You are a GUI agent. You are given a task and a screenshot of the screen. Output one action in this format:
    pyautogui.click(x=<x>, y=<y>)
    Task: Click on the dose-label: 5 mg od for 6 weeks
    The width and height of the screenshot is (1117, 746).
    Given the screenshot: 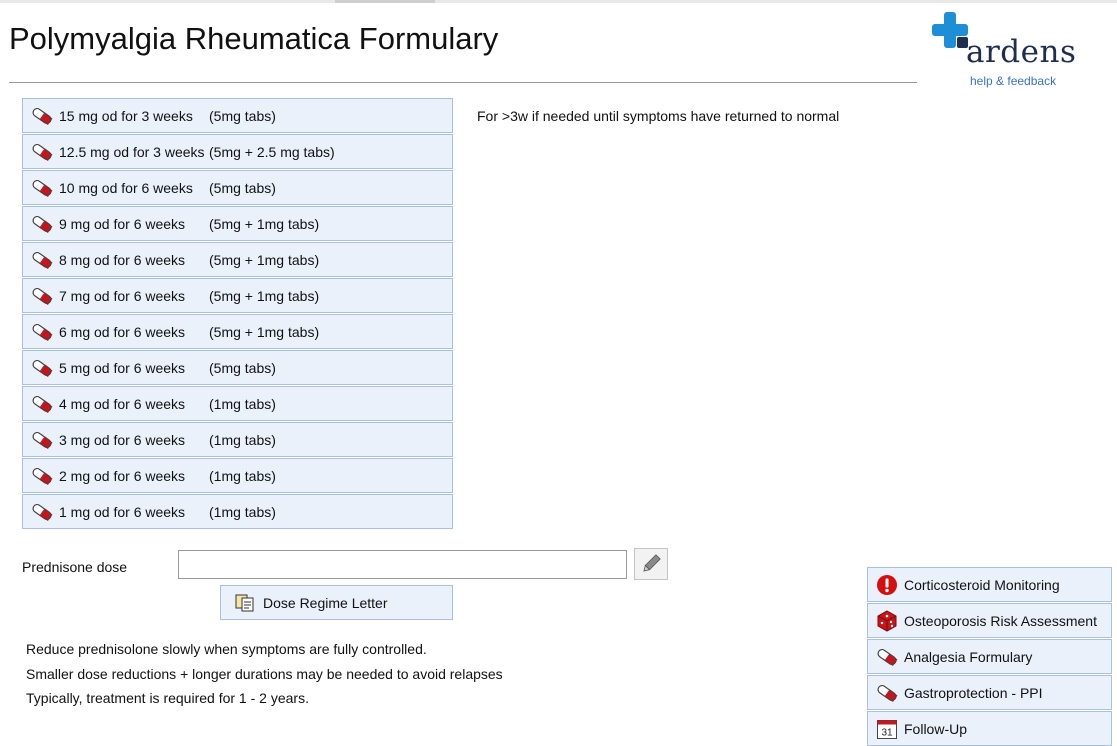 What is the action you would take?
    pyautogui.click(x=122, y=367)
    